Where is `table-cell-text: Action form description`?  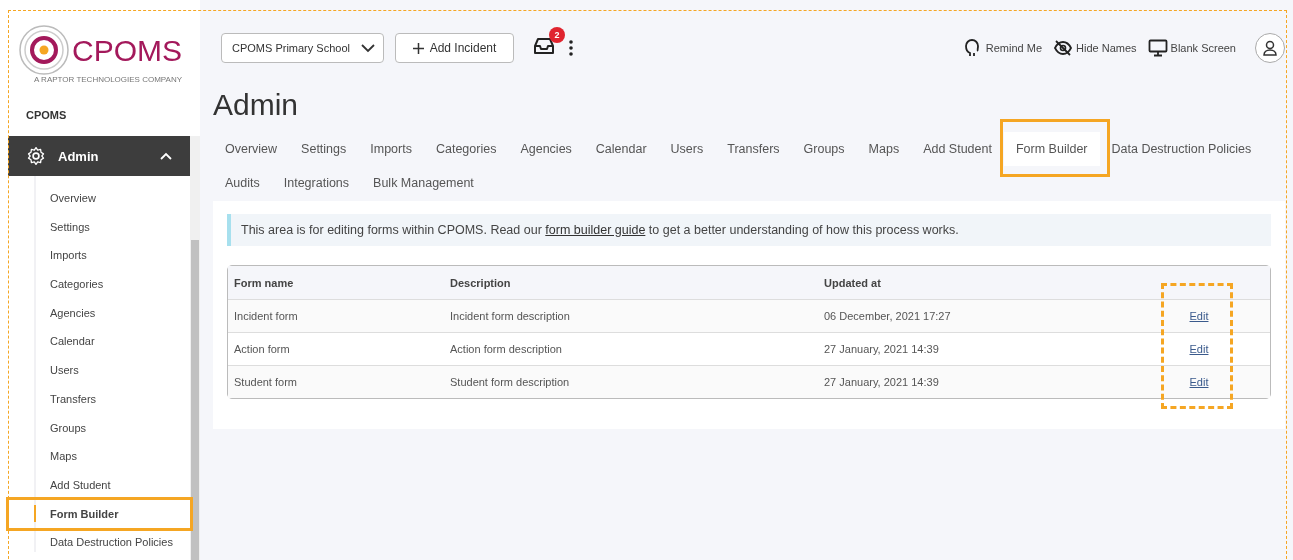 table-cell-text: Action form description is located at coordinates (506, 349).